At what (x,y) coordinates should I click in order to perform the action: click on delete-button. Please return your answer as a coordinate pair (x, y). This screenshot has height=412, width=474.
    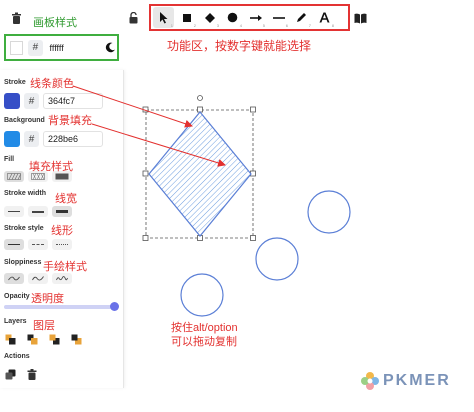
    Looking at the image, I should click on (31, 374).